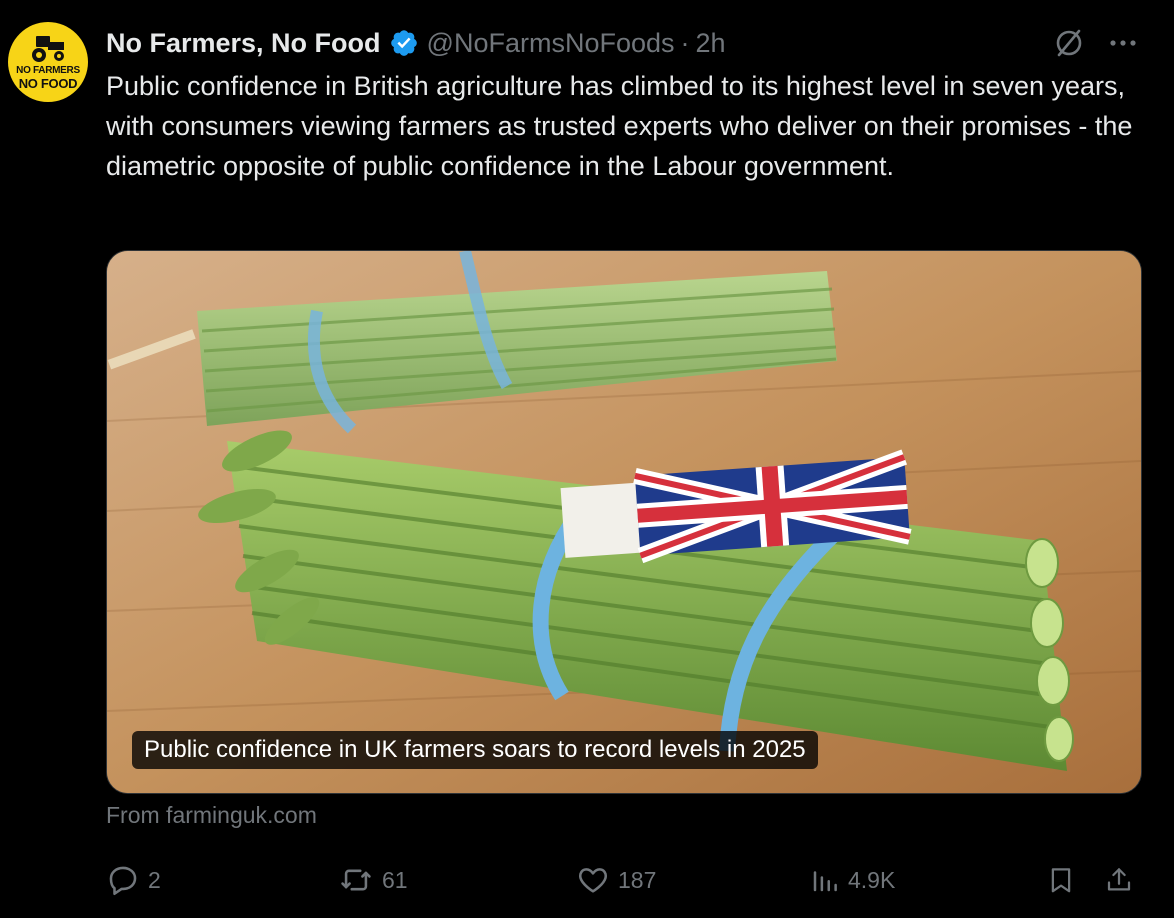 The image size is (1174, 918). What do you see at coordinates (154, 879) in the screenshot?
I see `reply-count: 2` at bounding box center [154, 879].